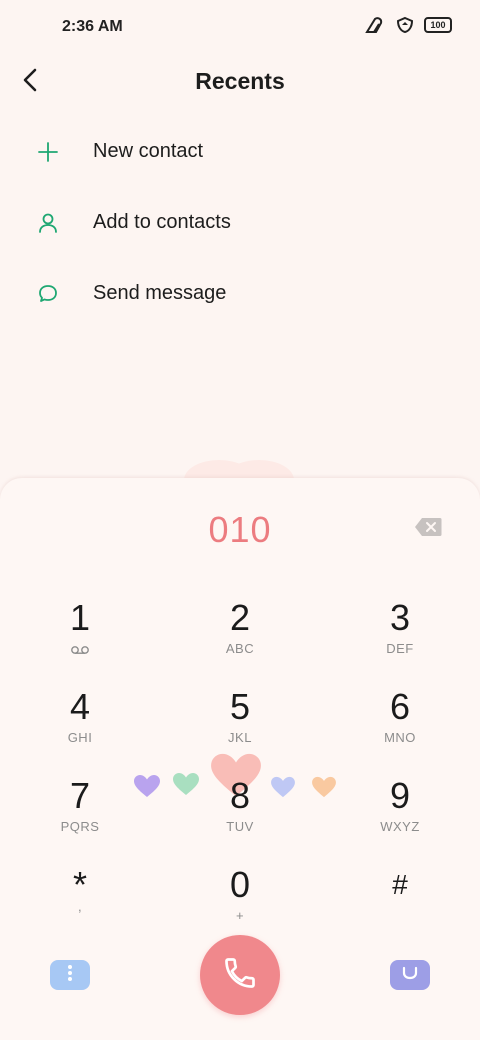 Image resolution: width=480 pixels, height=1040 pixels. What do you see at coordinates (240, 737) in the screenshot?
I see `key-letters: JKL` at bounding box center [240, 737].